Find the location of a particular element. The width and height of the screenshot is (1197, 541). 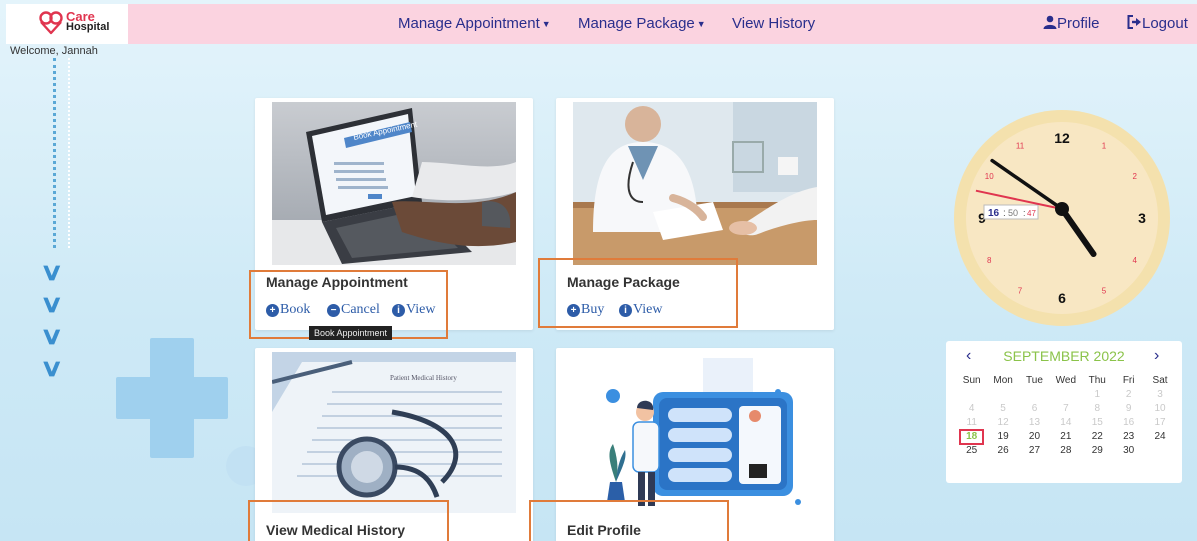

calendar-day: 16 is located at coordinates (1128, 423).